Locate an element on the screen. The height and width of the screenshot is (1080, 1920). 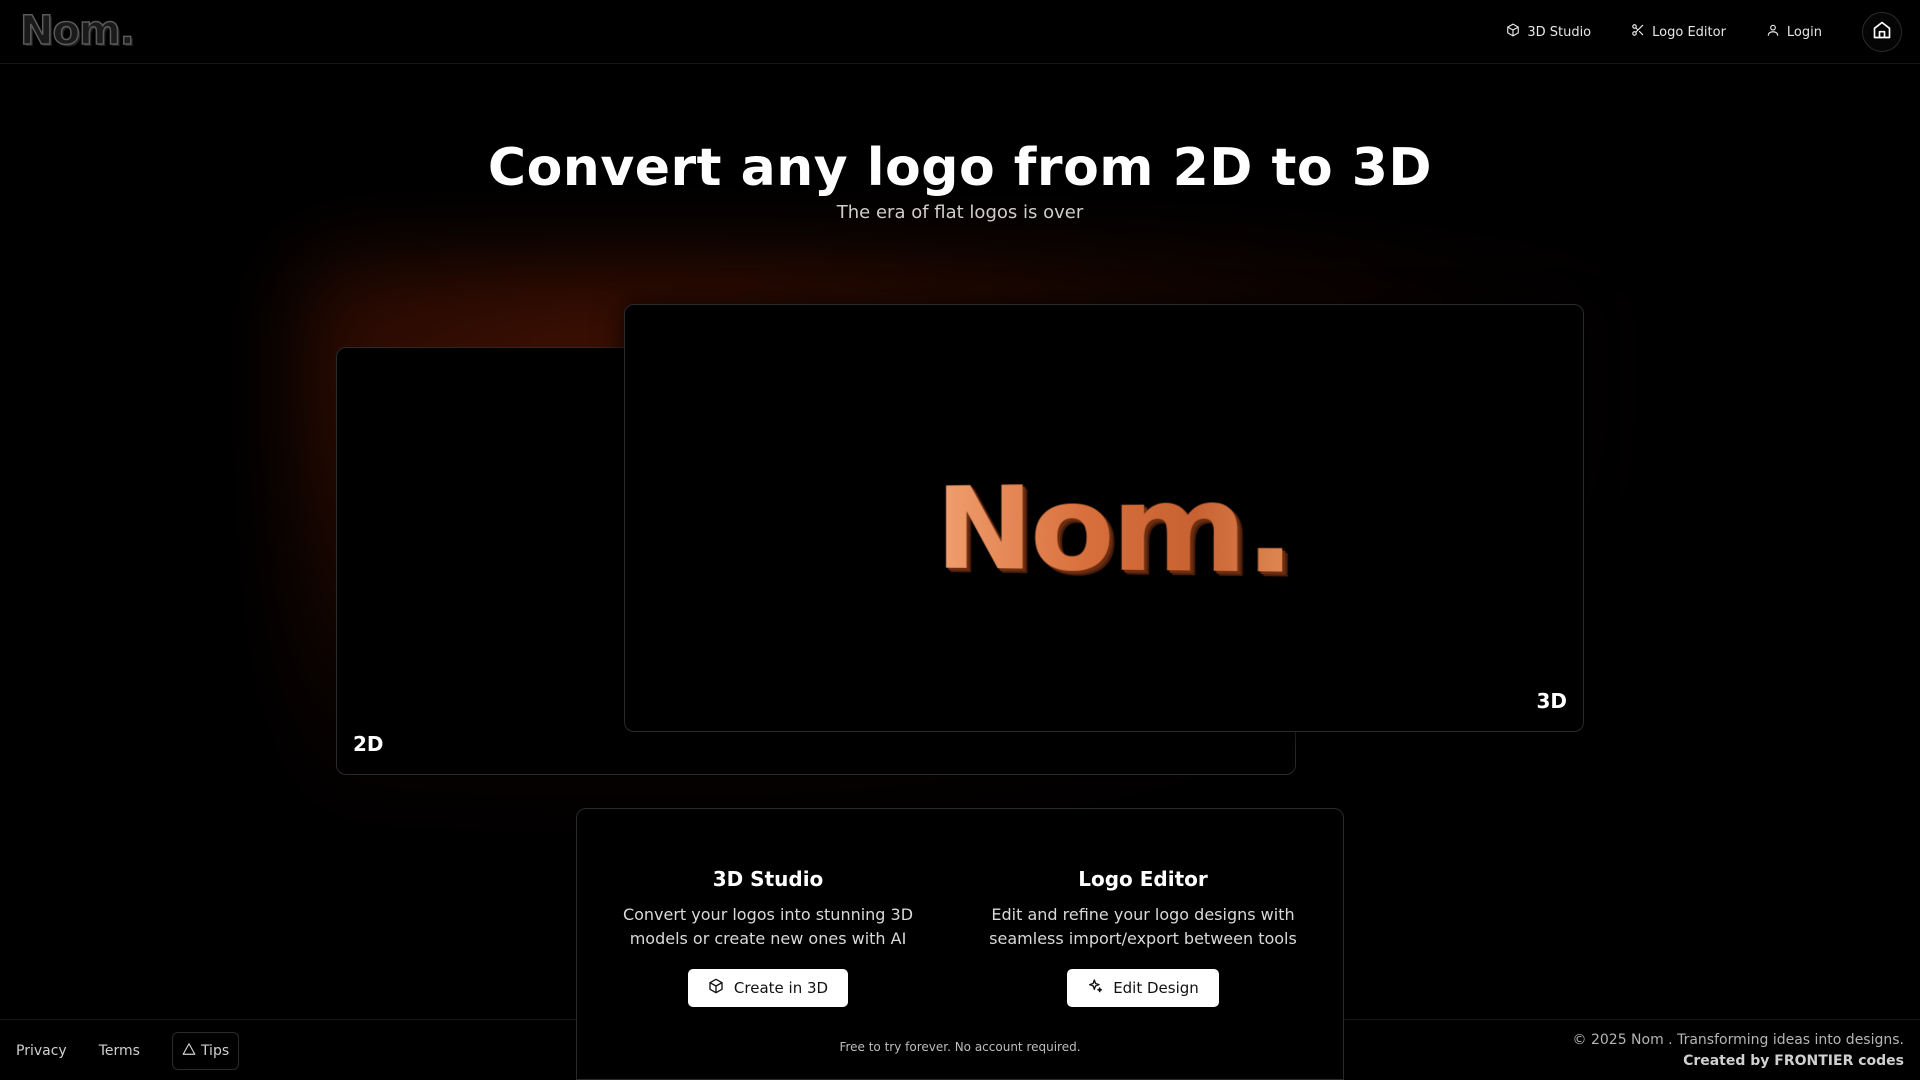
home-icon is located at coordinates (1882, 32).